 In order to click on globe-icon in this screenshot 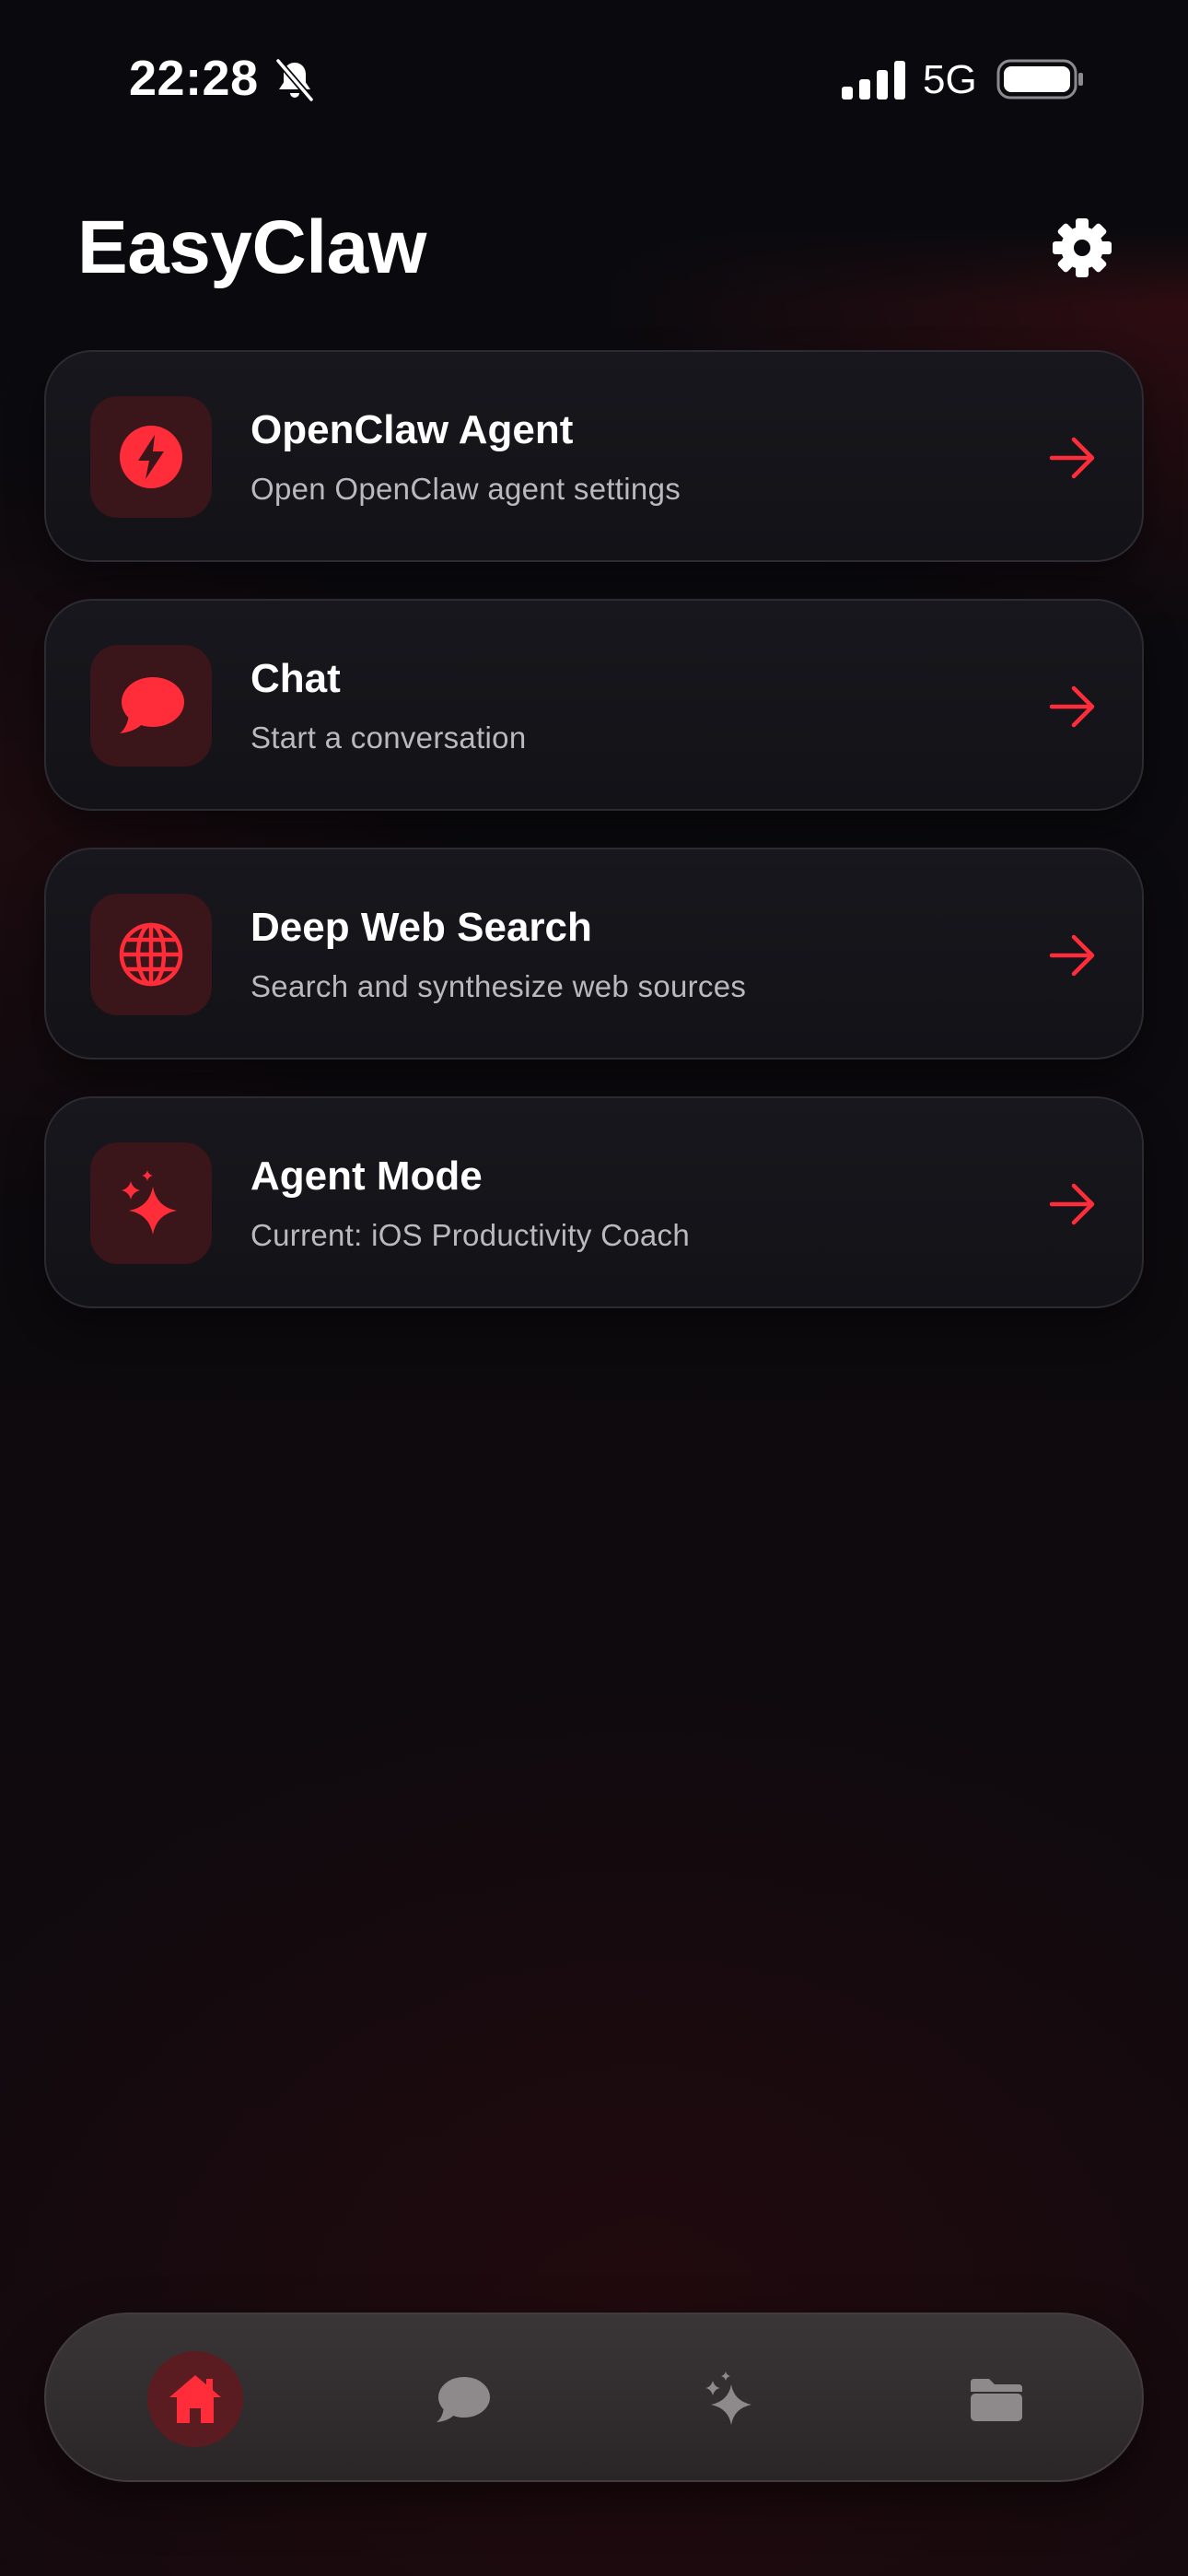, I will do `click(151, 954)`.